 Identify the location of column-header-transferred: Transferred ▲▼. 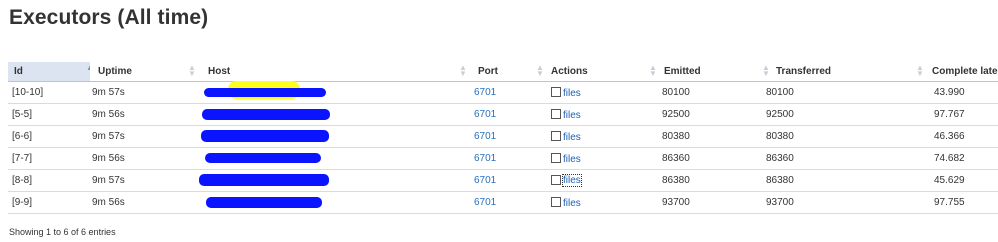
(845, 72).